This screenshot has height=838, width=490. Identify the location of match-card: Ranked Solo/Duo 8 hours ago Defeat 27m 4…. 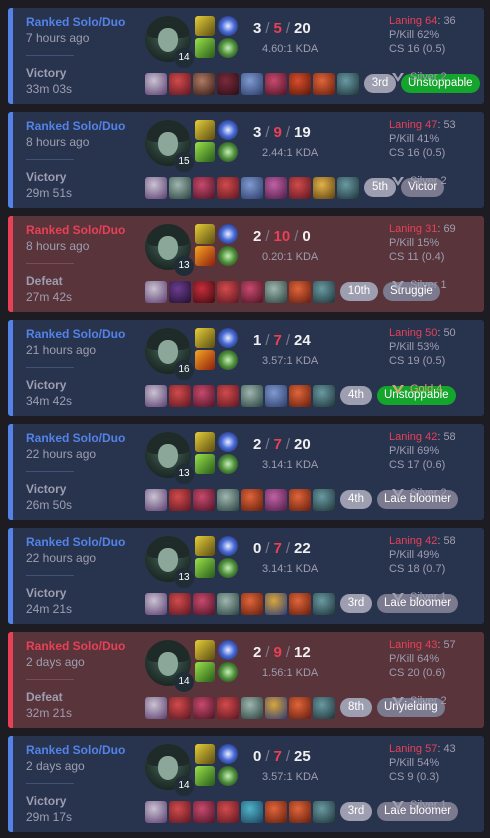
(246, 264).